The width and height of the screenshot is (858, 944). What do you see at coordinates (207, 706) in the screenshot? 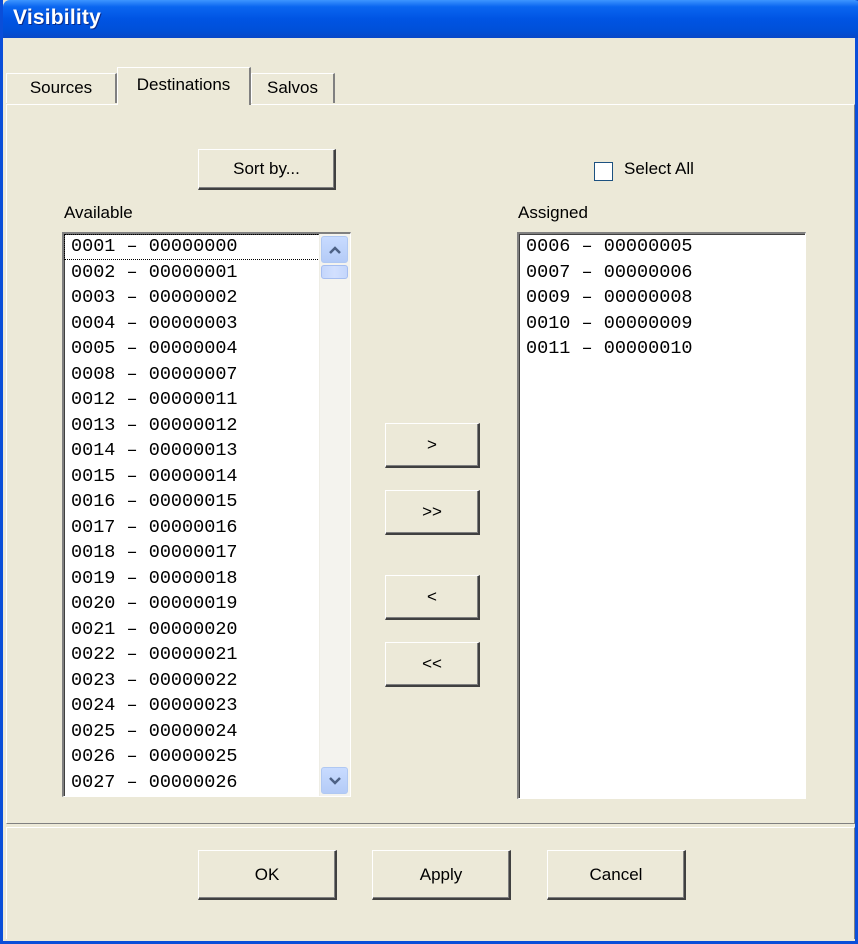
I see `list-item: 0024 – 00000023` at bounding box center [207, 706].